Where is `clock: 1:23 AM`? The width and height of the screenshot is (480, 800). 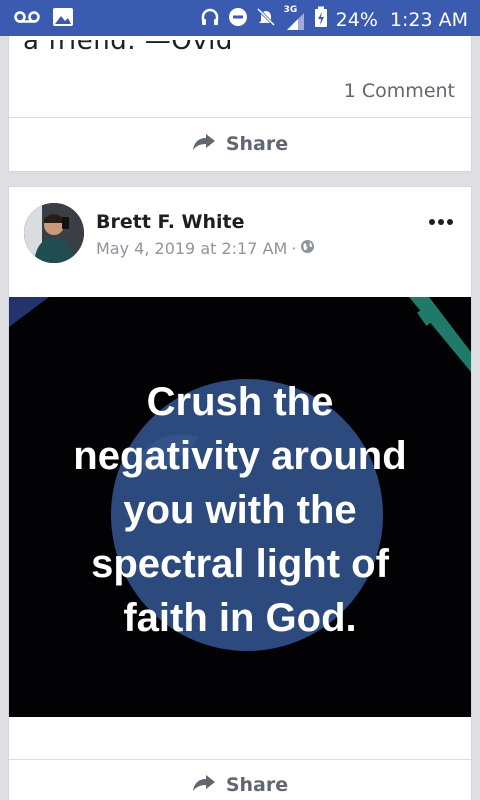 clock: 1:23 AM is located at coordinates (428, 19).